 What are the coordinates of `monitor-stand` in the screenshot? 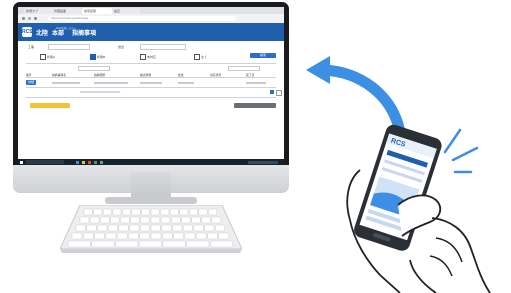 It's located at (151, 185).